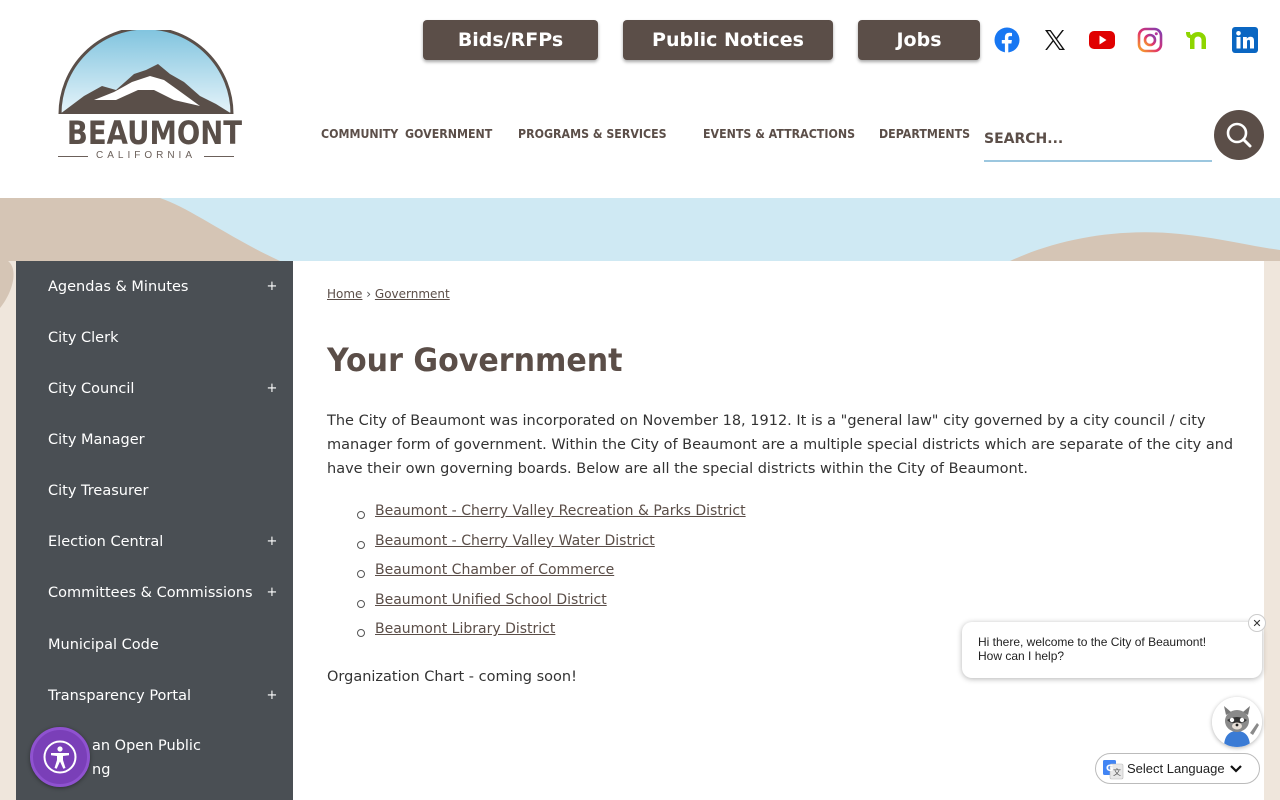  Describe the element at coordinates (98, 490) in the screenshot. I see `sidebar-item-label: City Treasurer` at that location.